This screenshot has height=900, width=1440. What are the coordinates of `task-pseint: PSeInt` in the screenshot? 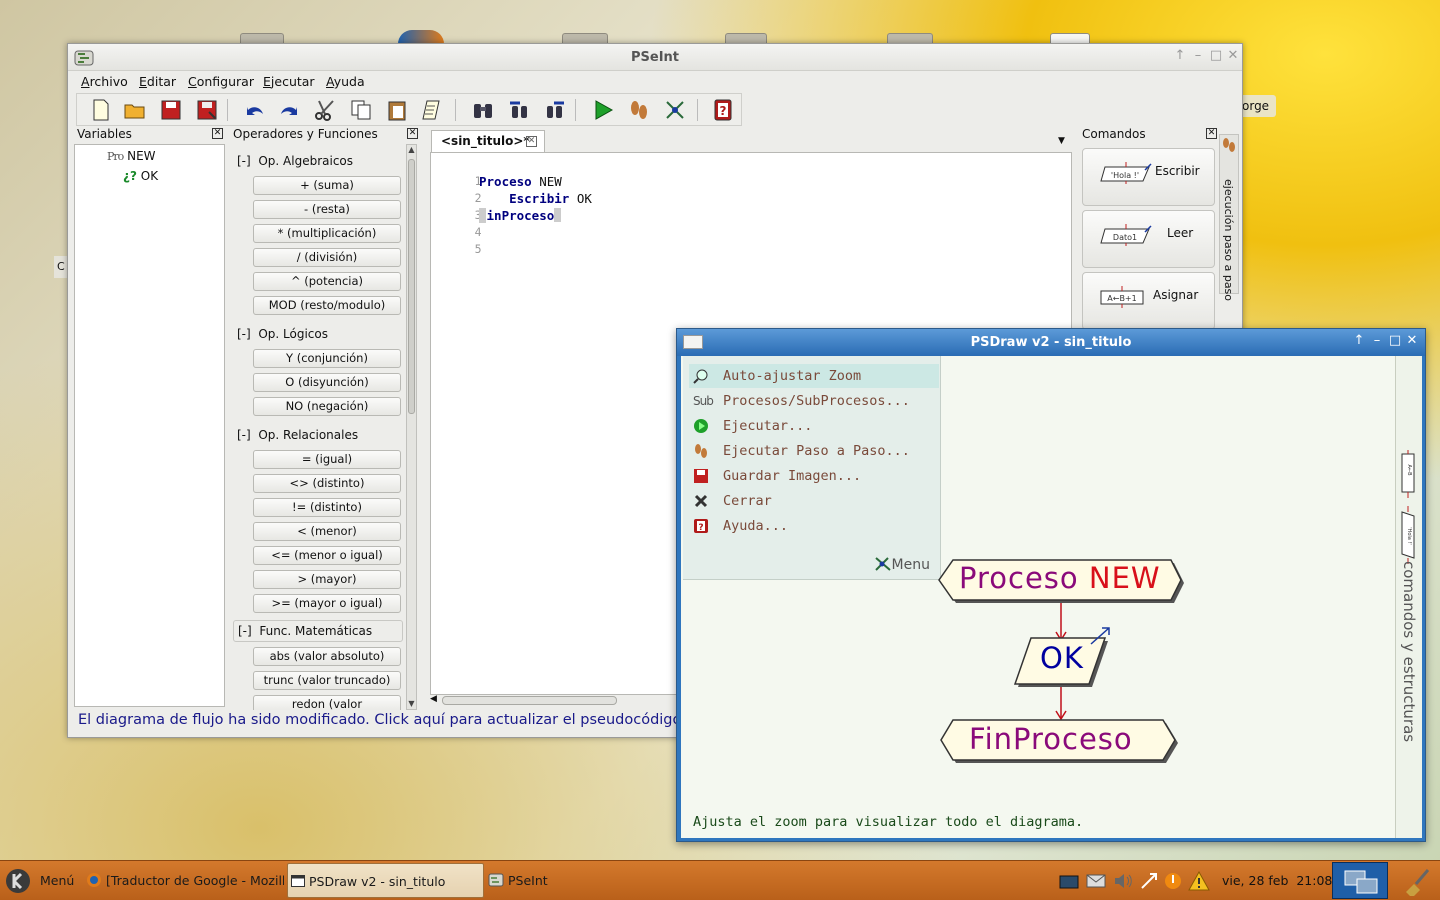 It's located at (548, 881).